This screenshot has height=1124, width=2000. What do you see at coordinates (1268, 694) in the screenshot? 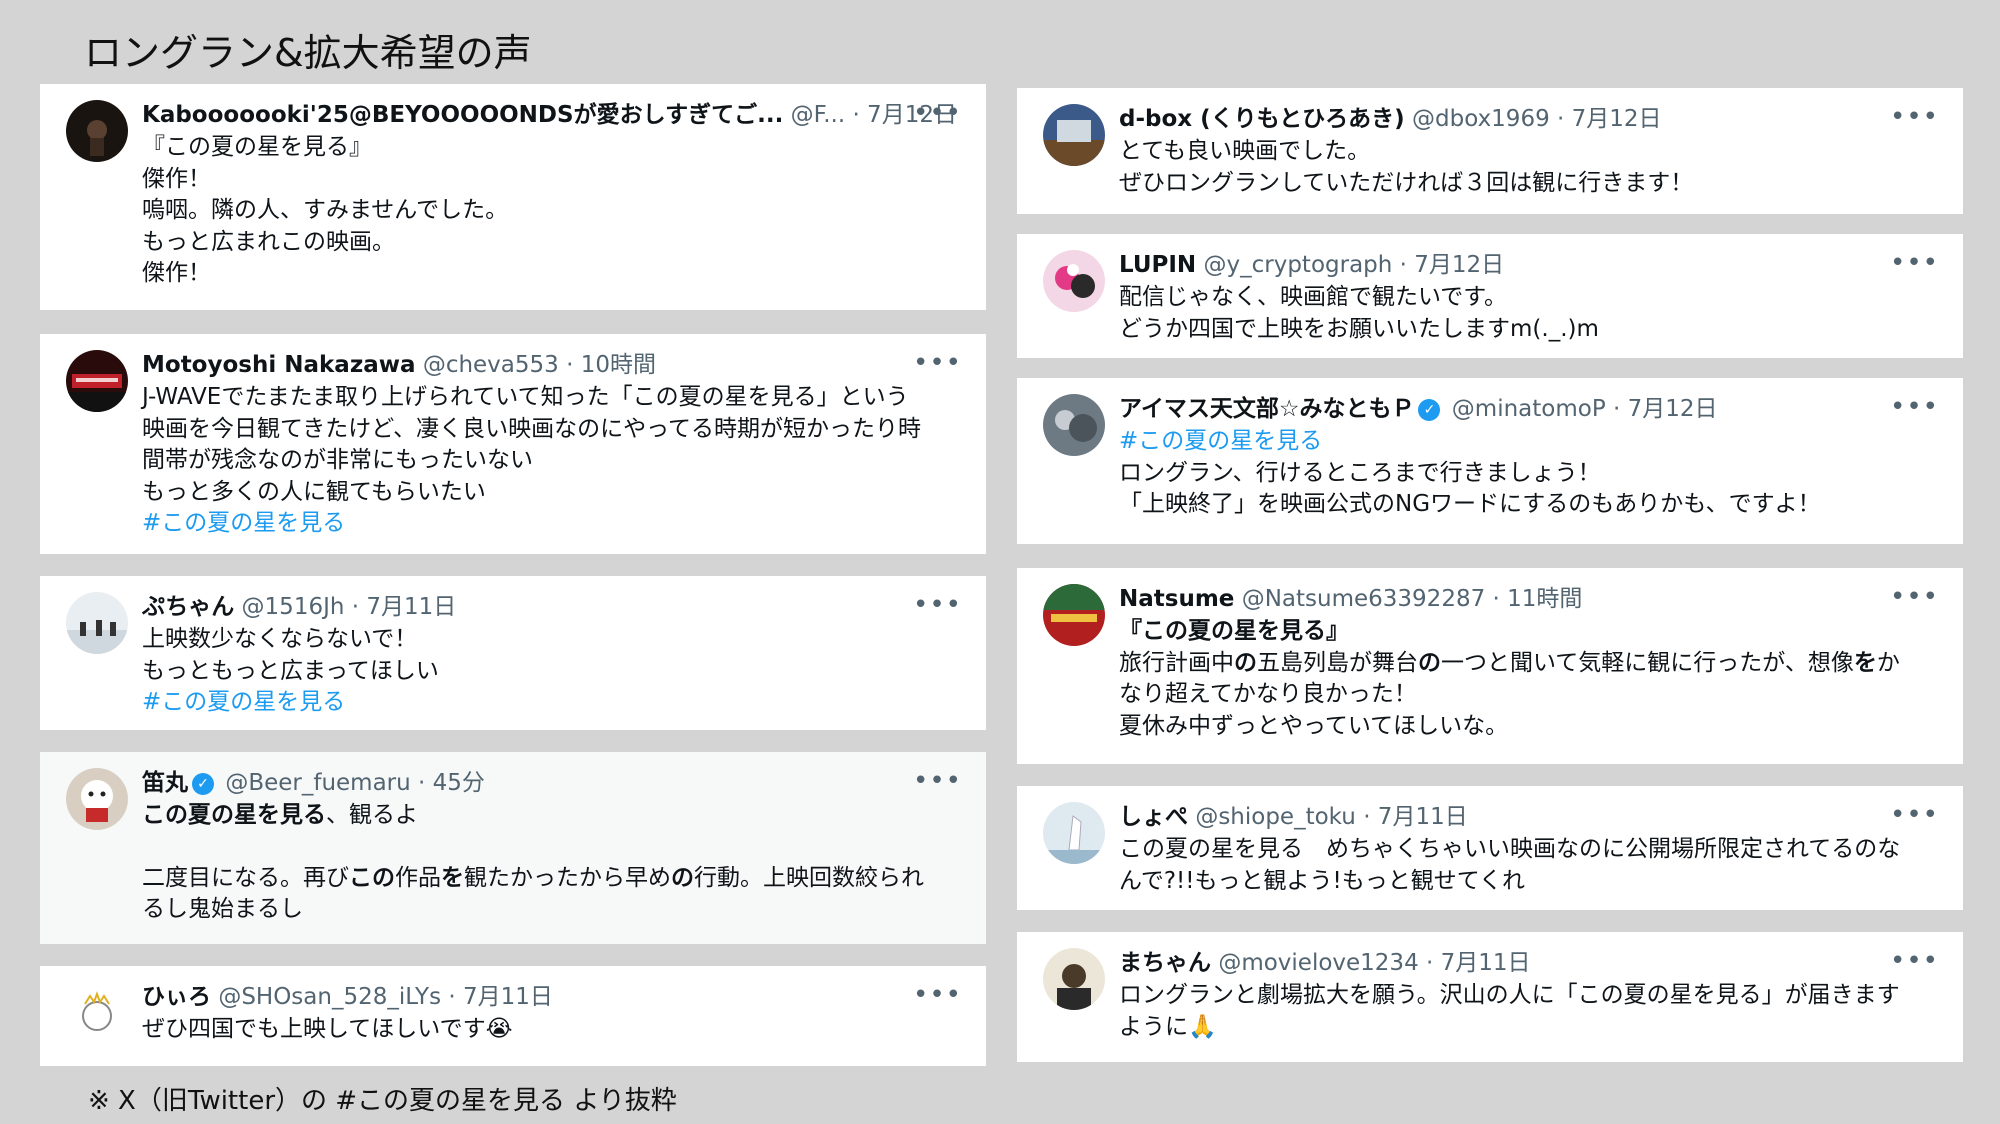
I see `tweet-text: なり超えてかなり良かった！` at bounding box center [1268, 694].